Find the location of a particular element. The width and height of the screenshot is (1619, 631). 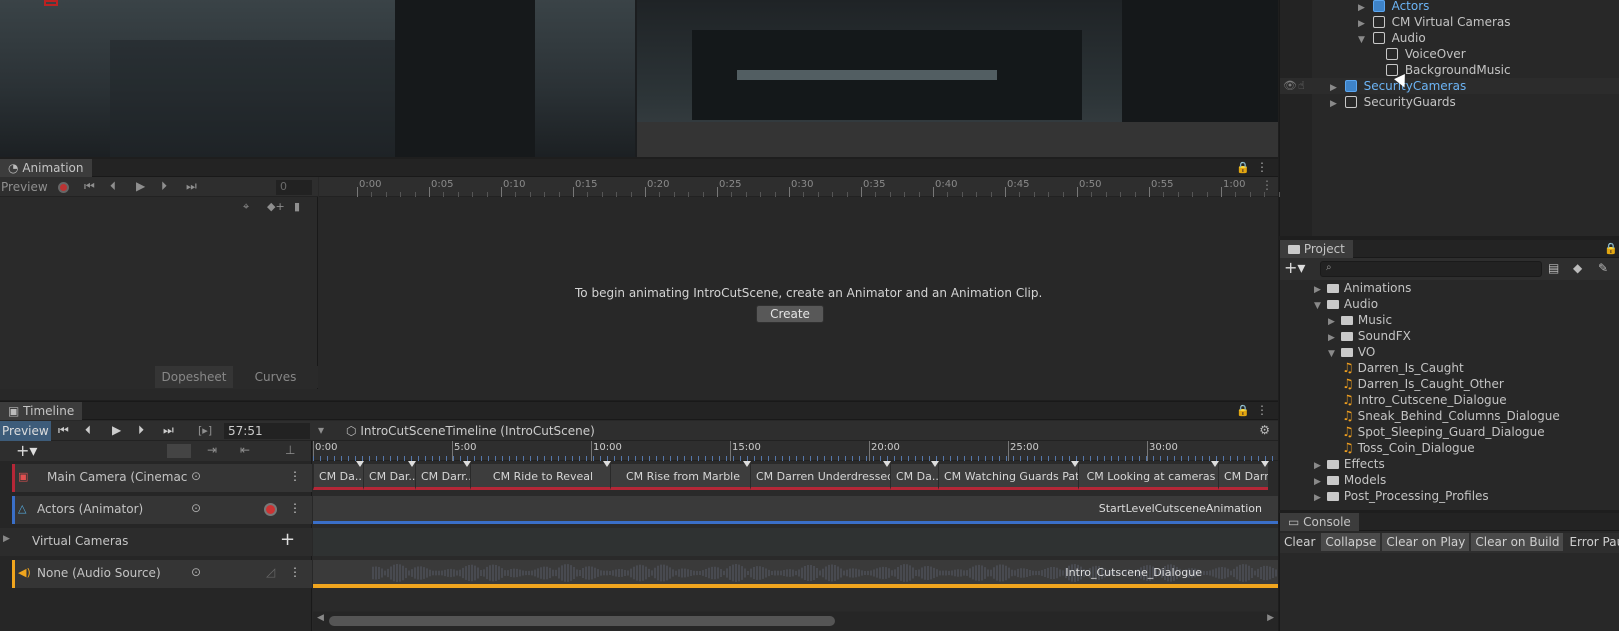

project-item-darren-is-caught-other: ♫ Darren_Is_Caught_Other is located at coordinates (1423, 384).